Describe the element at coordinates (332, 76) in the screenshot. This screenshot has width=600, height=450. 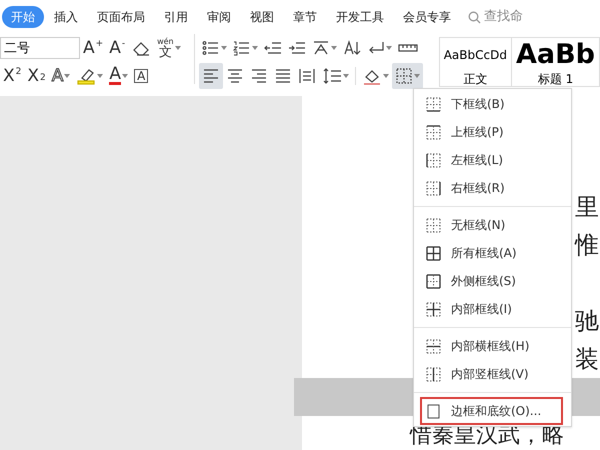
I see `line-spacing-icon` at that location.